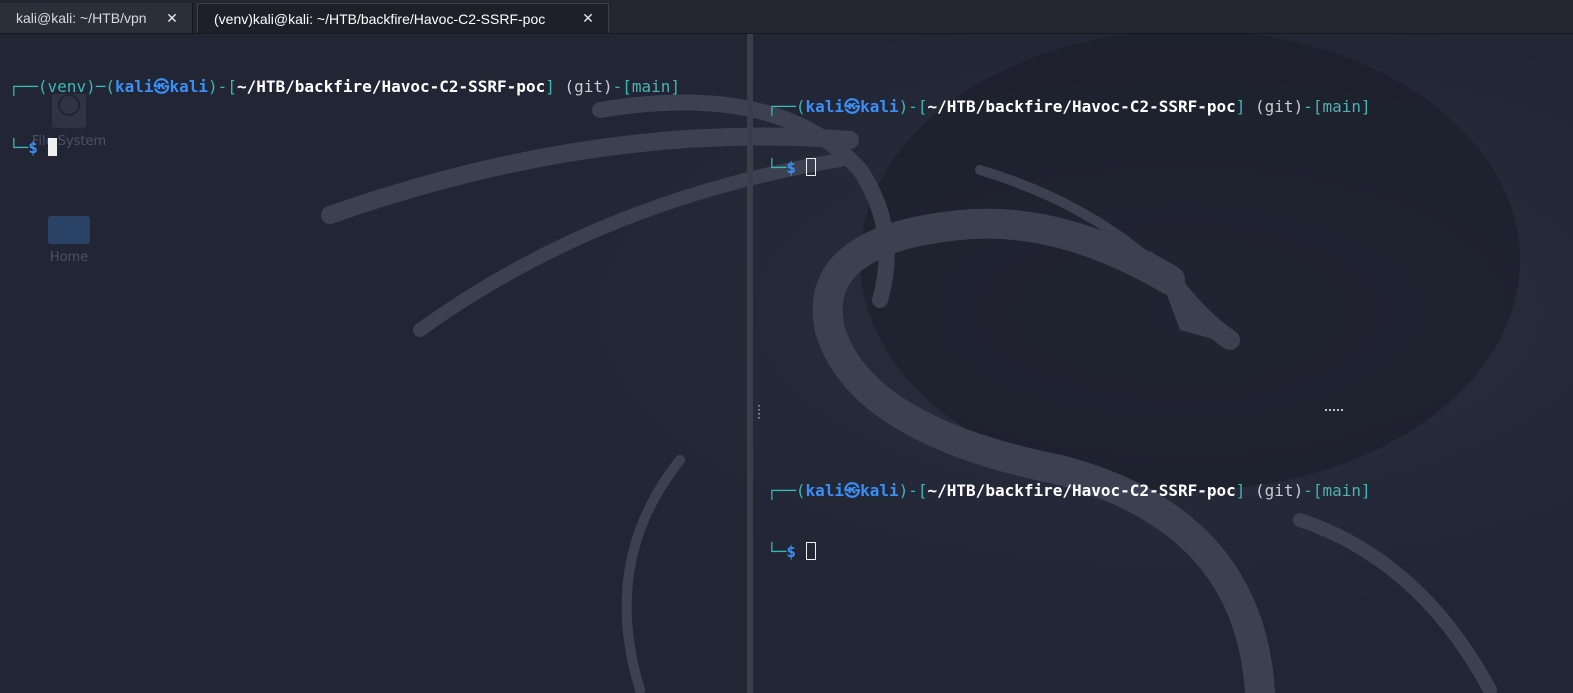  What do you see at coordinates (69, 257) in the screenshot?
I see `desktop-icon-label: Home` at bounding box center [69, 257].